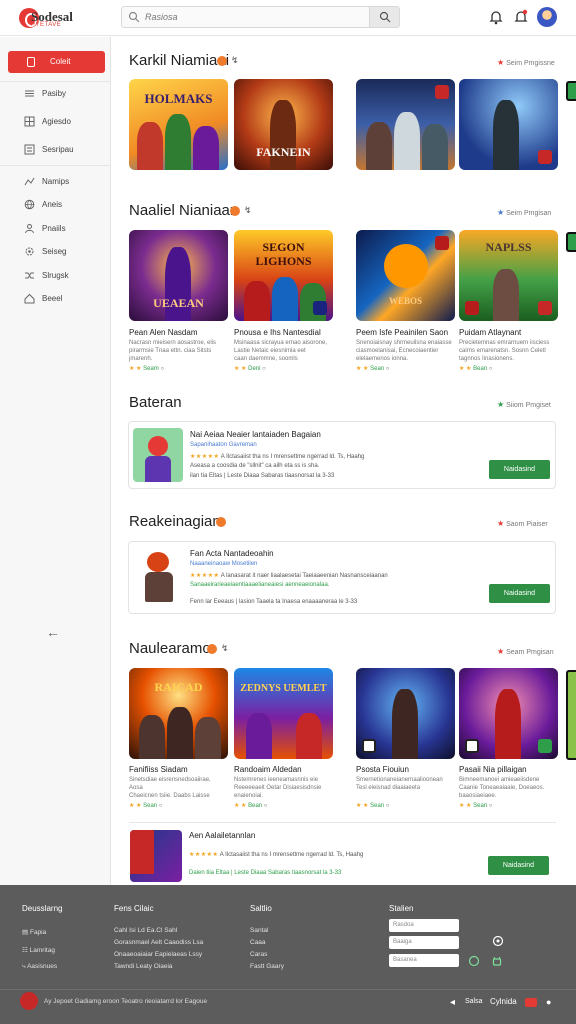 Image resolution: width=576 pixels, height=1024 pixels. What do you see at coordinates (521, 17) in the screenshot?
I see `notification-icon` at bounding box center [521, 17].